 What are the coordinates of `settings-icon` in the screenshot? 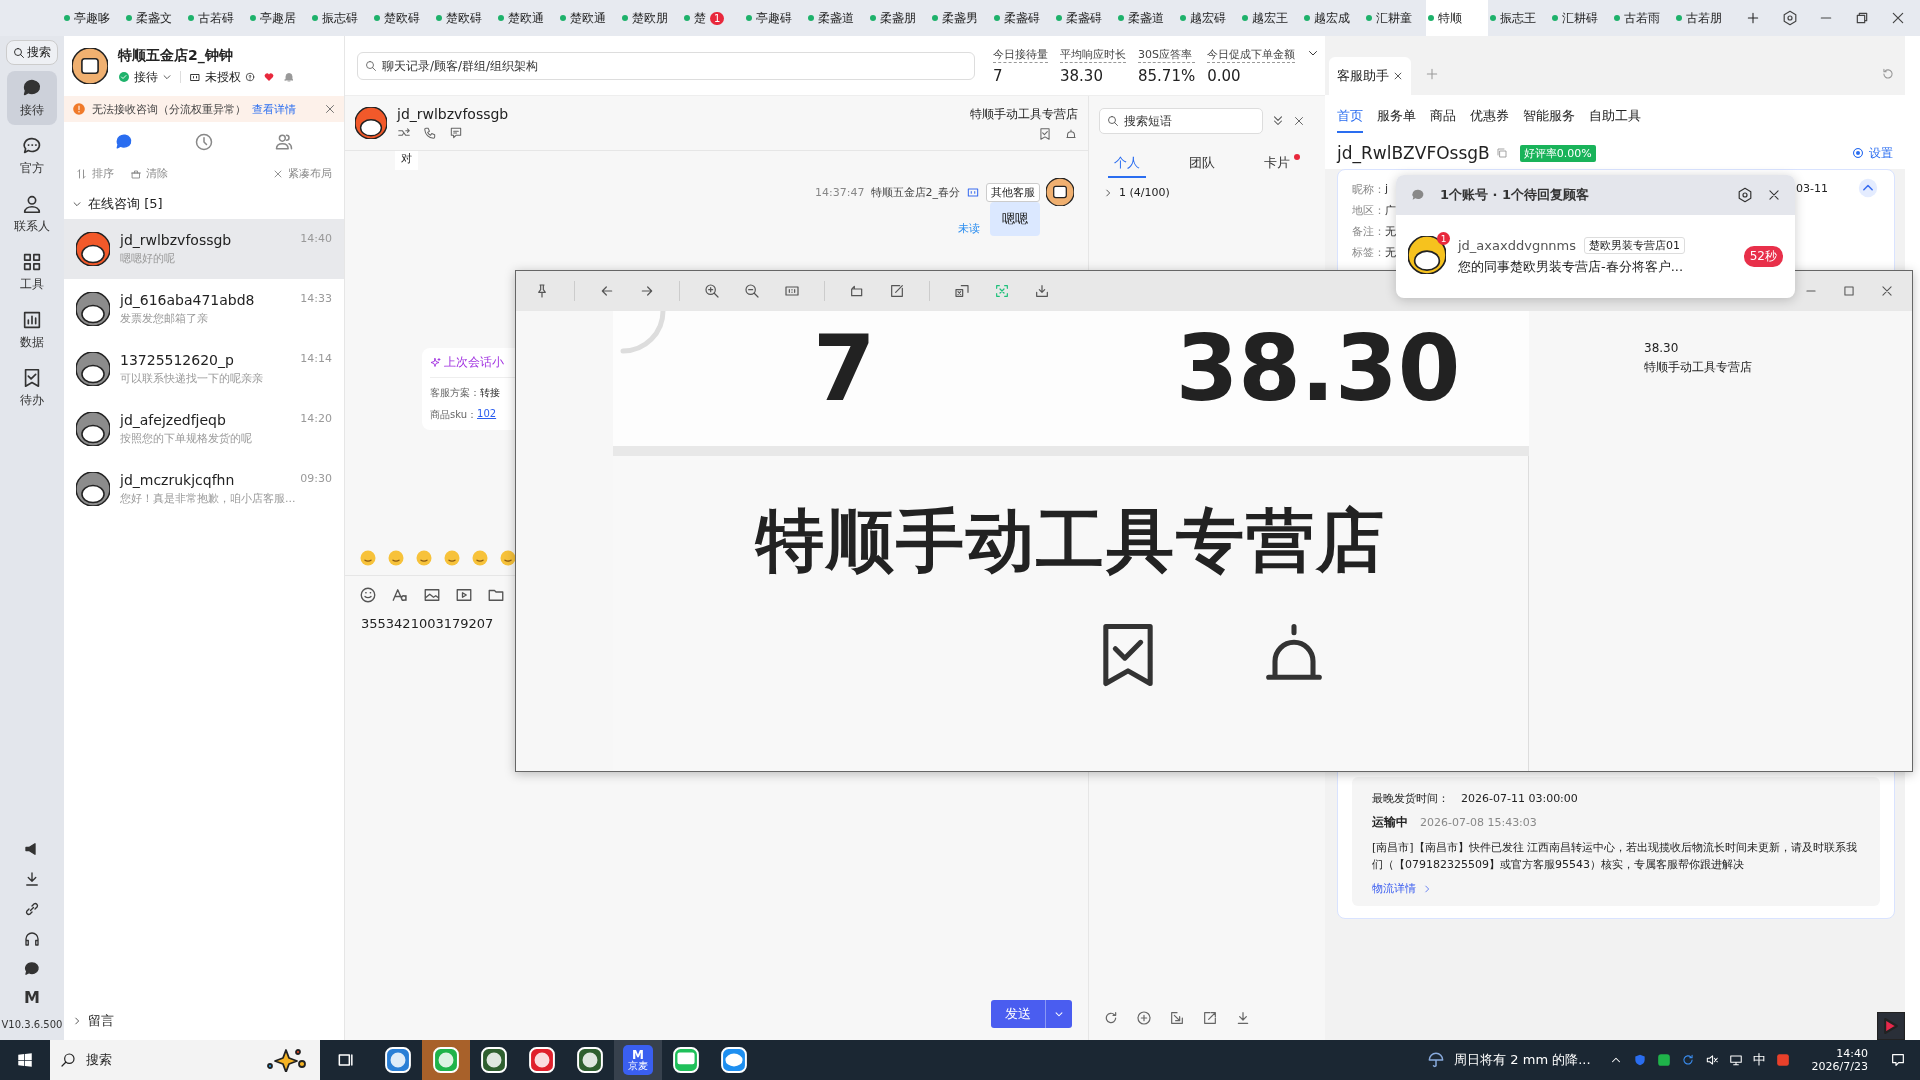 It's located at (1790, 18).